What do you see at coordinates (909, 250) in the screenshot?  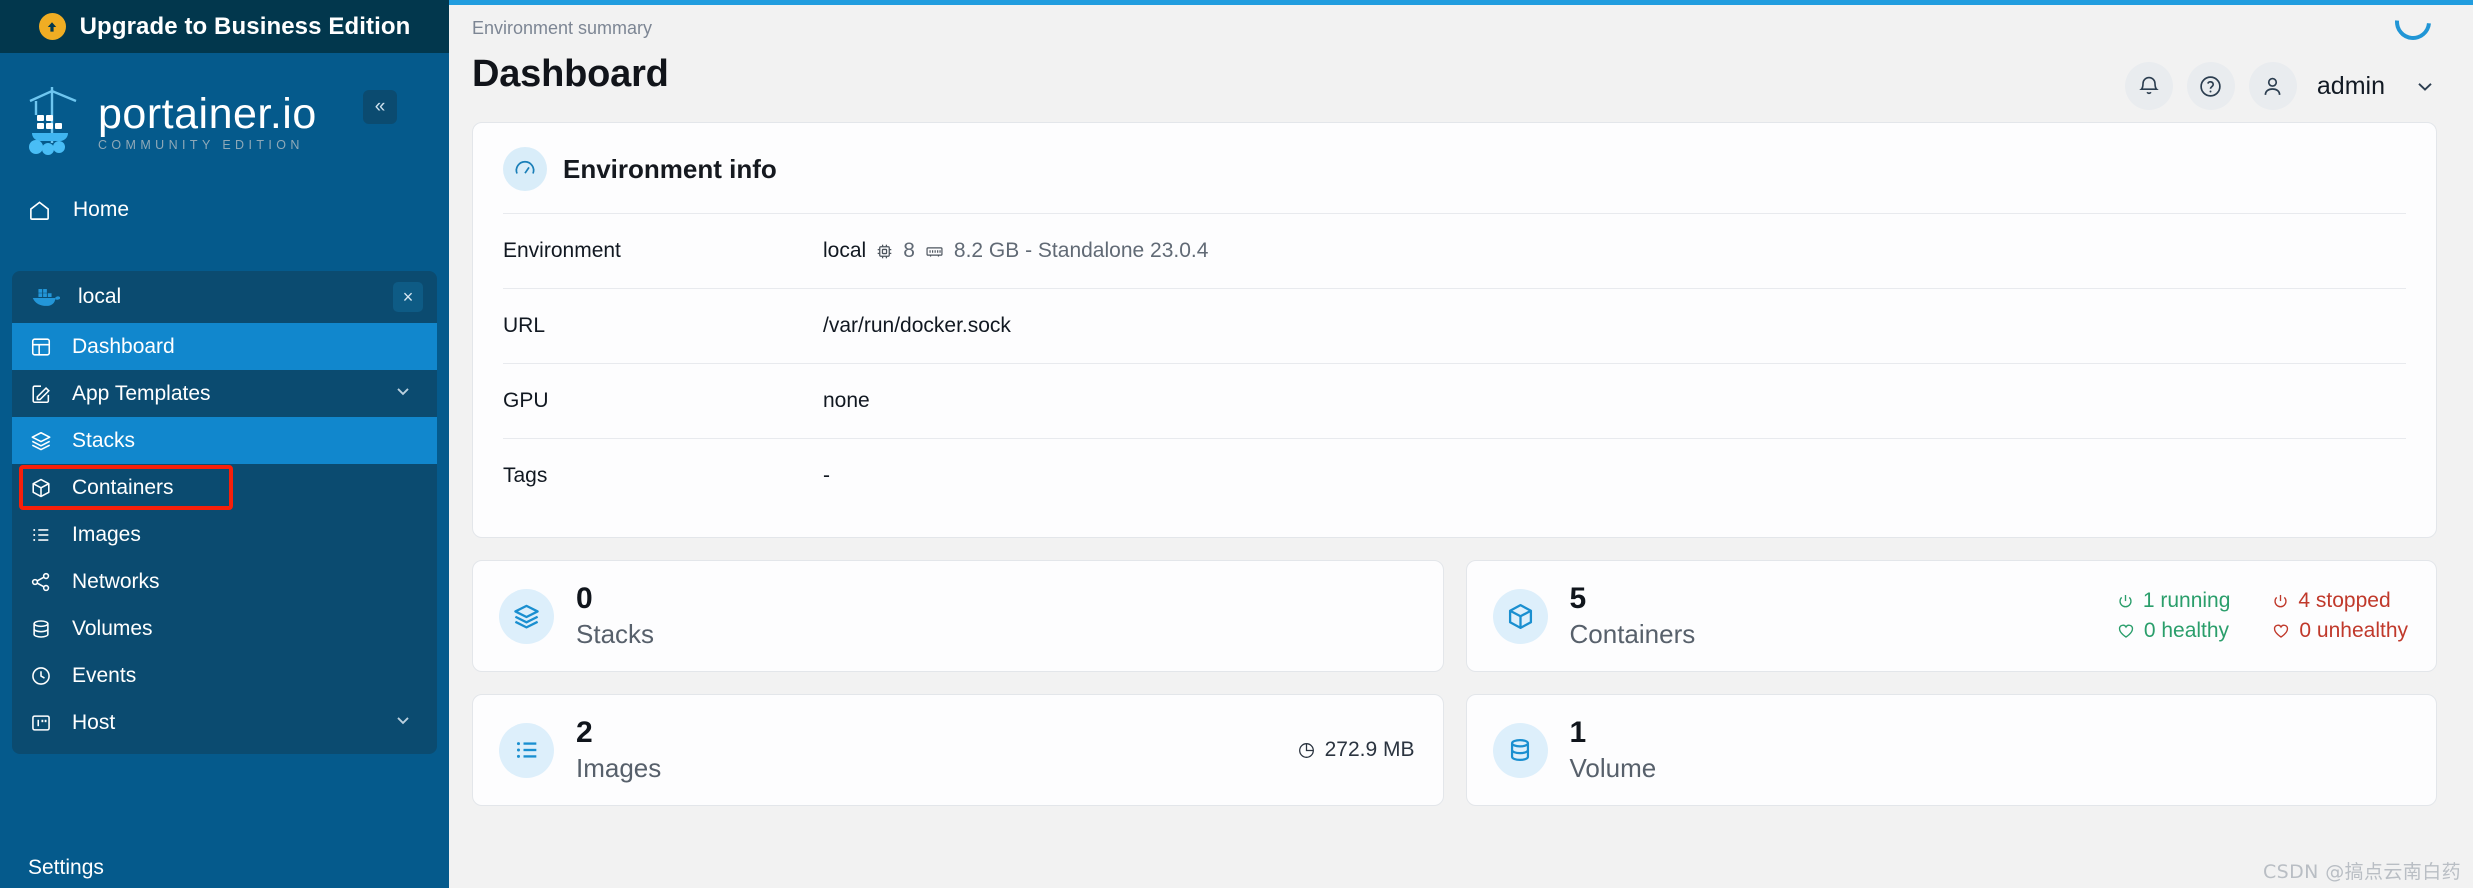 I see `info-value-cpu: 8` at bounding box center [909, 250].